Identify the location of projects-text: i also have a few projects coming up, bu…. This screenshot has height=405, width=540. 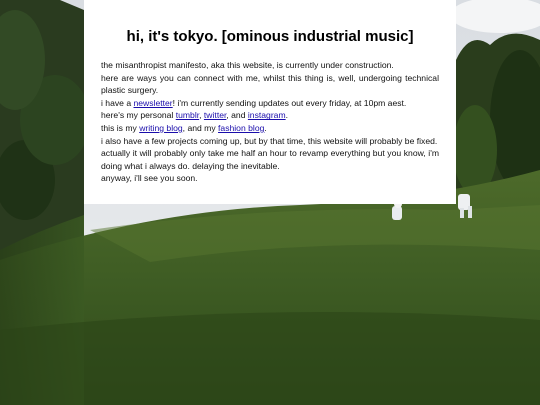
(269, 140).